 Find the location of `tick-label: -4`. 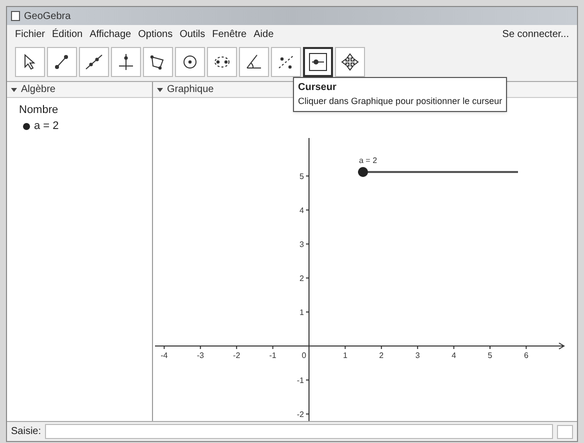

tick-label: -4 is located at coordinates (164, 355).